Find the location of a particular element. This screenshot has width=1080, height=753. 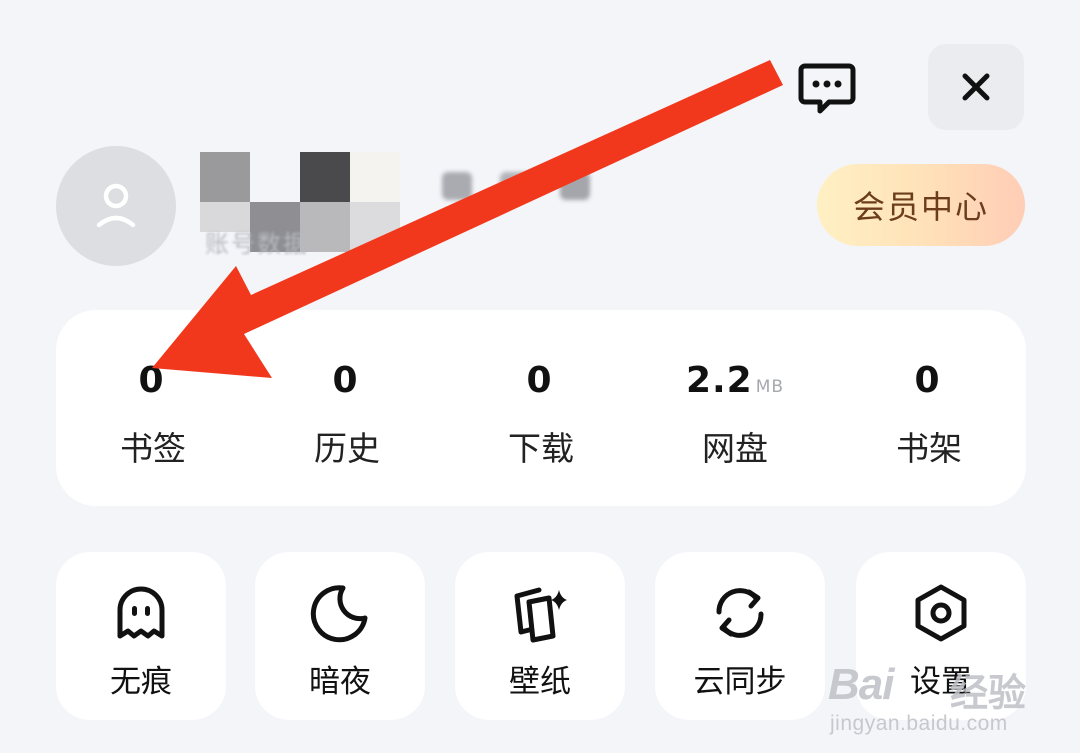

tool-wallpaper: 壁纸 is located at coordinates (540, 636).